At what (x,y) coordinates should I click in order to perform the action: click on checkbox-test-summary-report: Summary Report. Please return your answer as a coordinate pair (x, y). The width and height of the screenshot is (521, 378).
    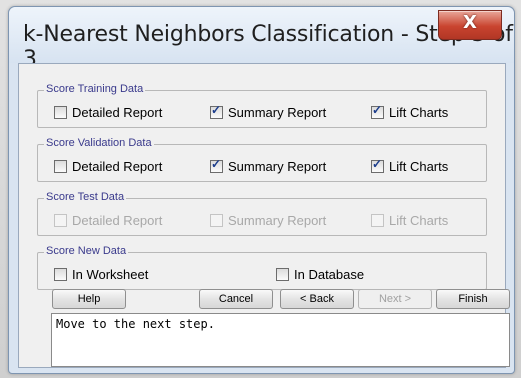
    Looking at the image, I should click on (268, 220).